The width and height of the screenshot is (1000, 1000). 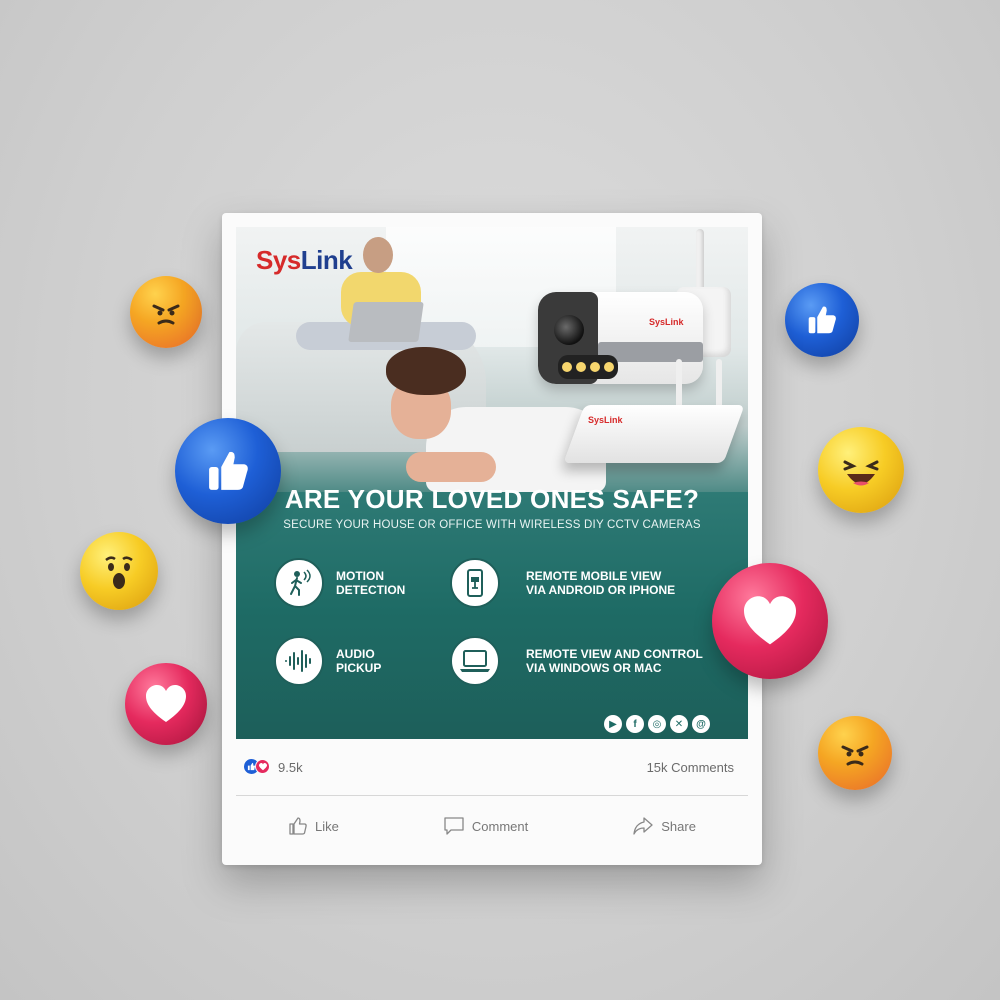 I want to click on social-icons-row: ▶ f ◎ ✕ @, so click(x=657, y=724).